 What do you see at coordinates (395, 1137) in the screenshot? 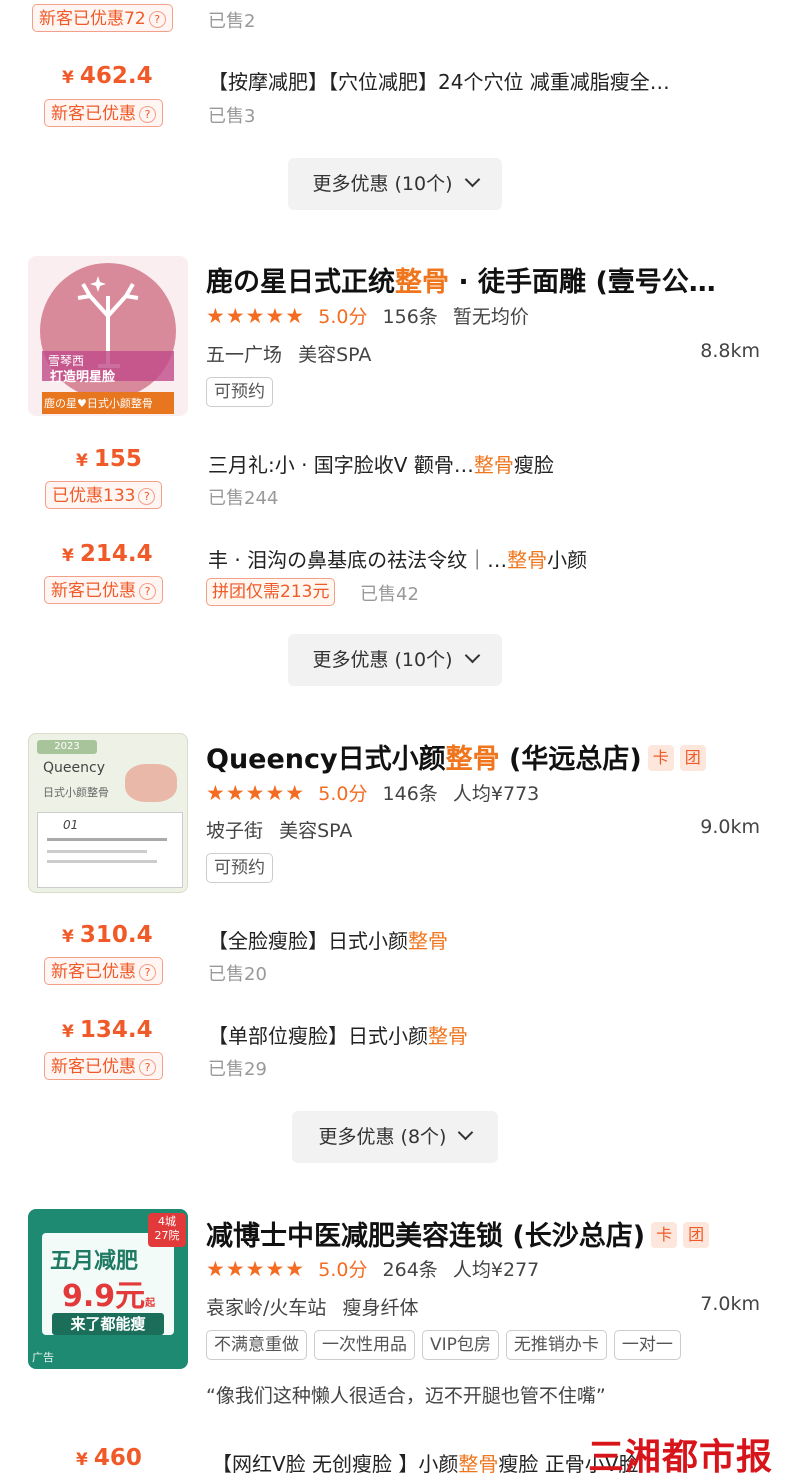
I see `more-deals-button: 更多优惠 (8个)` at bounding box center [395, 1137].